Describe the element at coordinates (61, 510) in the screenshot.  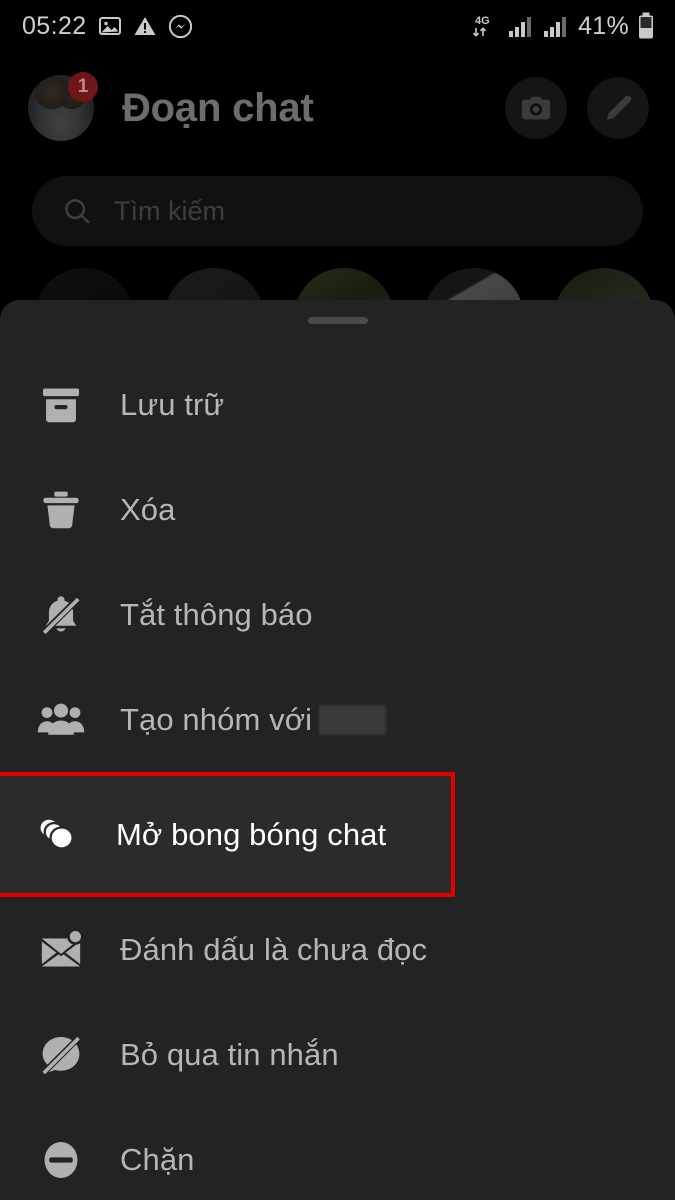
I see `trash-icon` at that location.